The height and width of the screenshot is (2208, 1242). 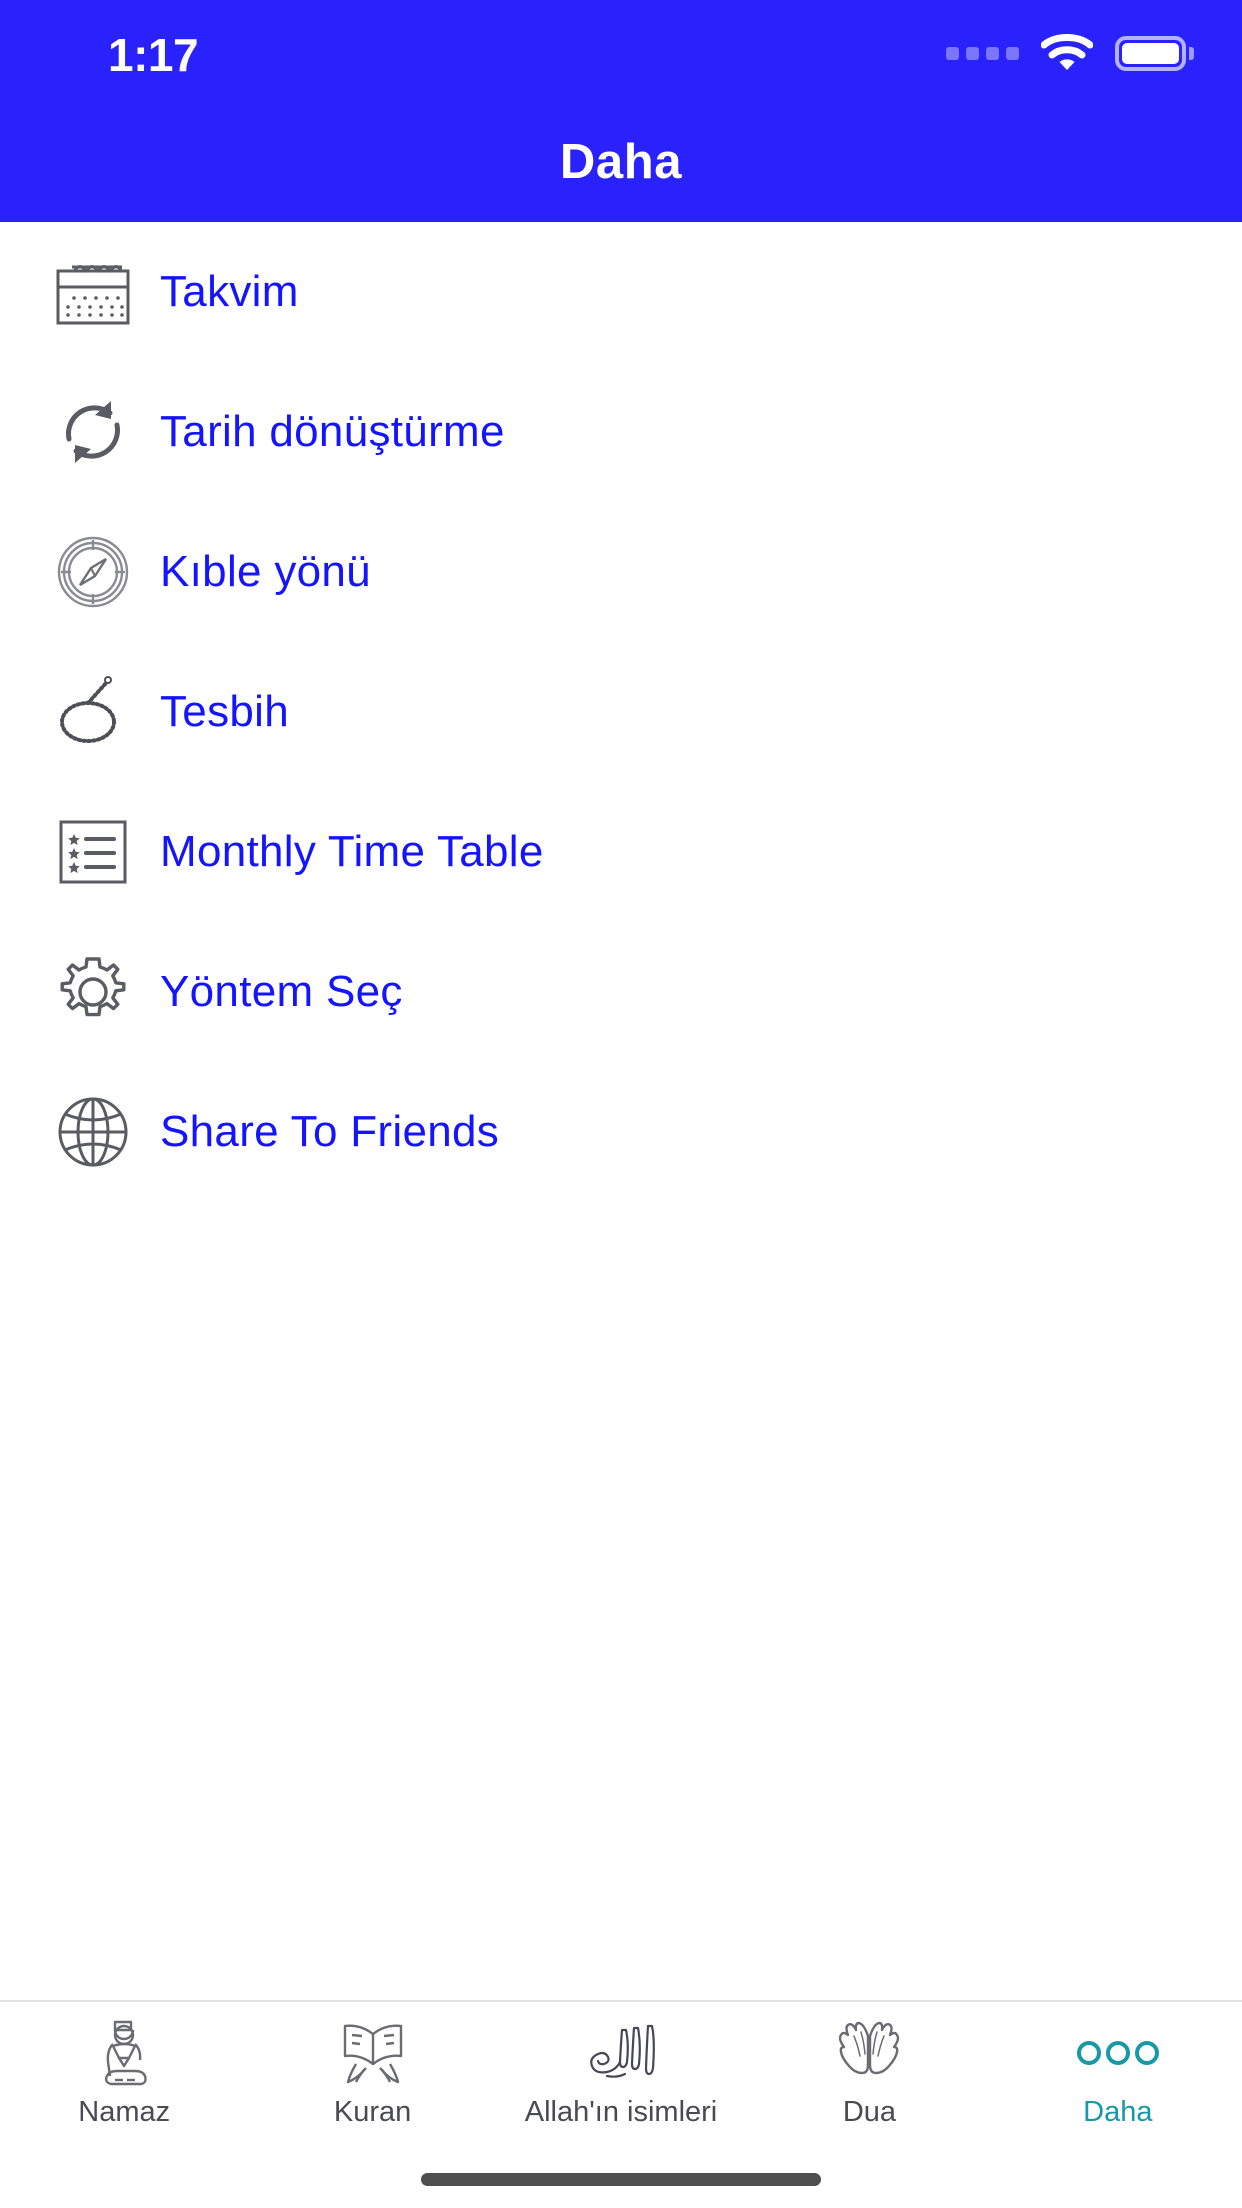 I want to click on page-title: Daha, so click(x=621, y=162).